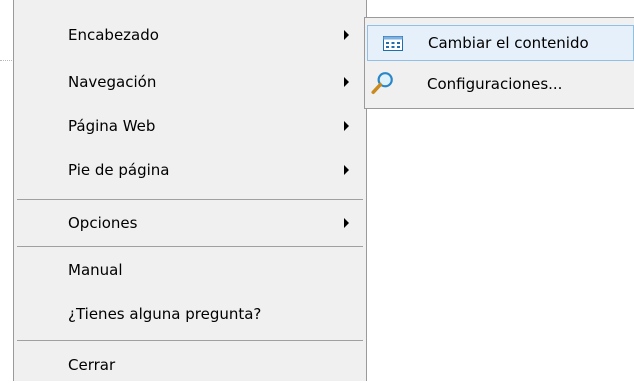  Describe the element at coordinates (190, 223) in the screenshot. I see `menu-item-opciones: Opciones` at that location.